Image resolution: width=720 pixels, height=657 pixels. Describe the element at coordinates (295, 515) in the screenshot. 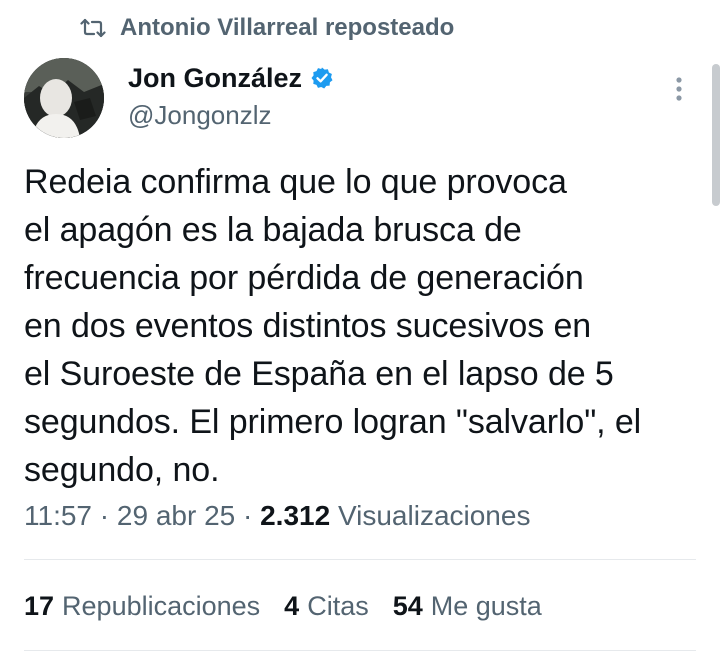

I see `views-count: 2.312` at that location.